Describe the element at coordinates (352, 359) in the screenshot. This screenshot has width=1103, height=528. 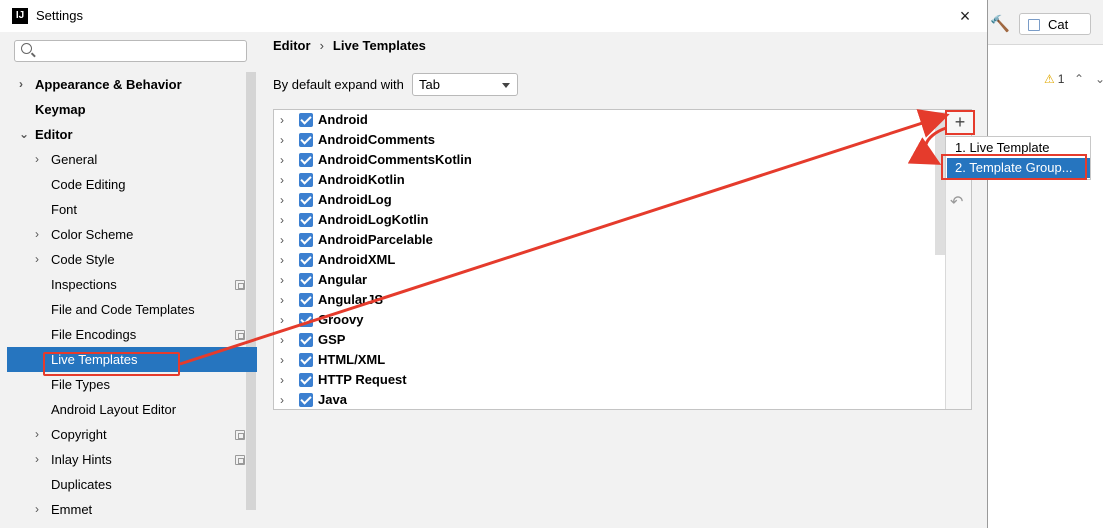
I see `template-group-label: HTML/XML` at that location.